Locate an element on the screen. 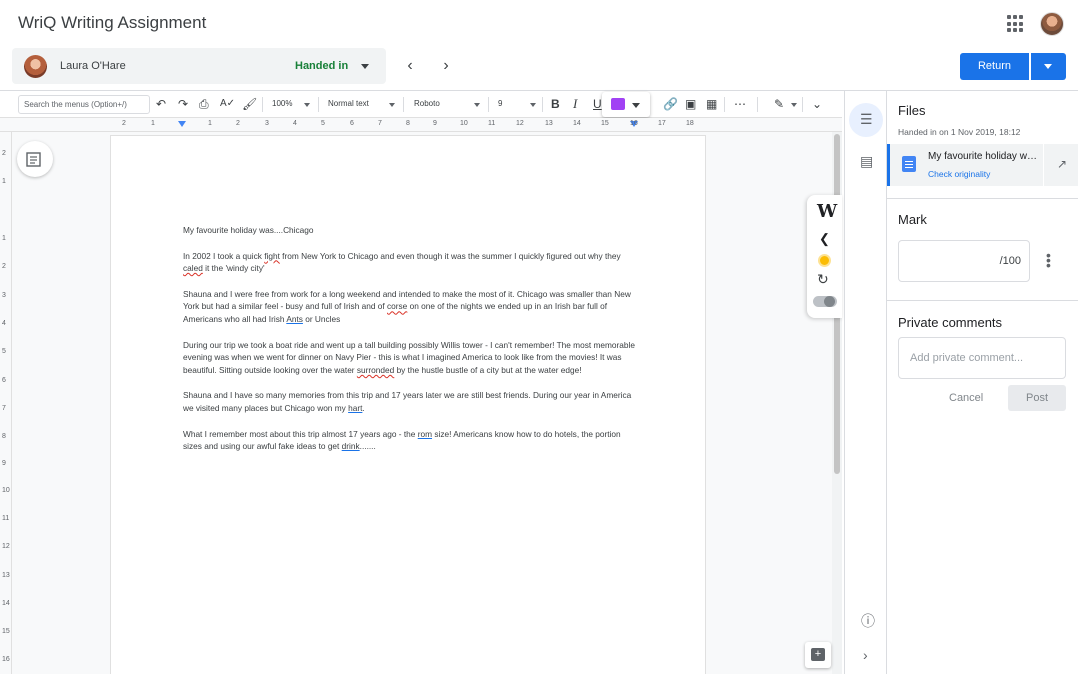 Image resolution: width=1078 pixels, height=674 pixels. app-title: WriQ Writing Assignment is located at coordinates (112, 22).